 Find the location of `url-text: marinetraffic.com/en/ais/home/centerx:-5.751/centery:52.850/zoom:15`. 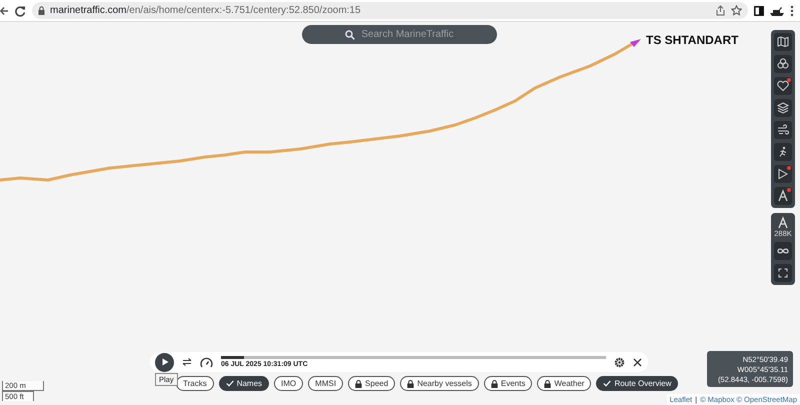

url-text: marinetraffic.com/en/ais/home/centerx:-5.751/centery:52.850/zoom:15 is located at coordinates (205, 10).